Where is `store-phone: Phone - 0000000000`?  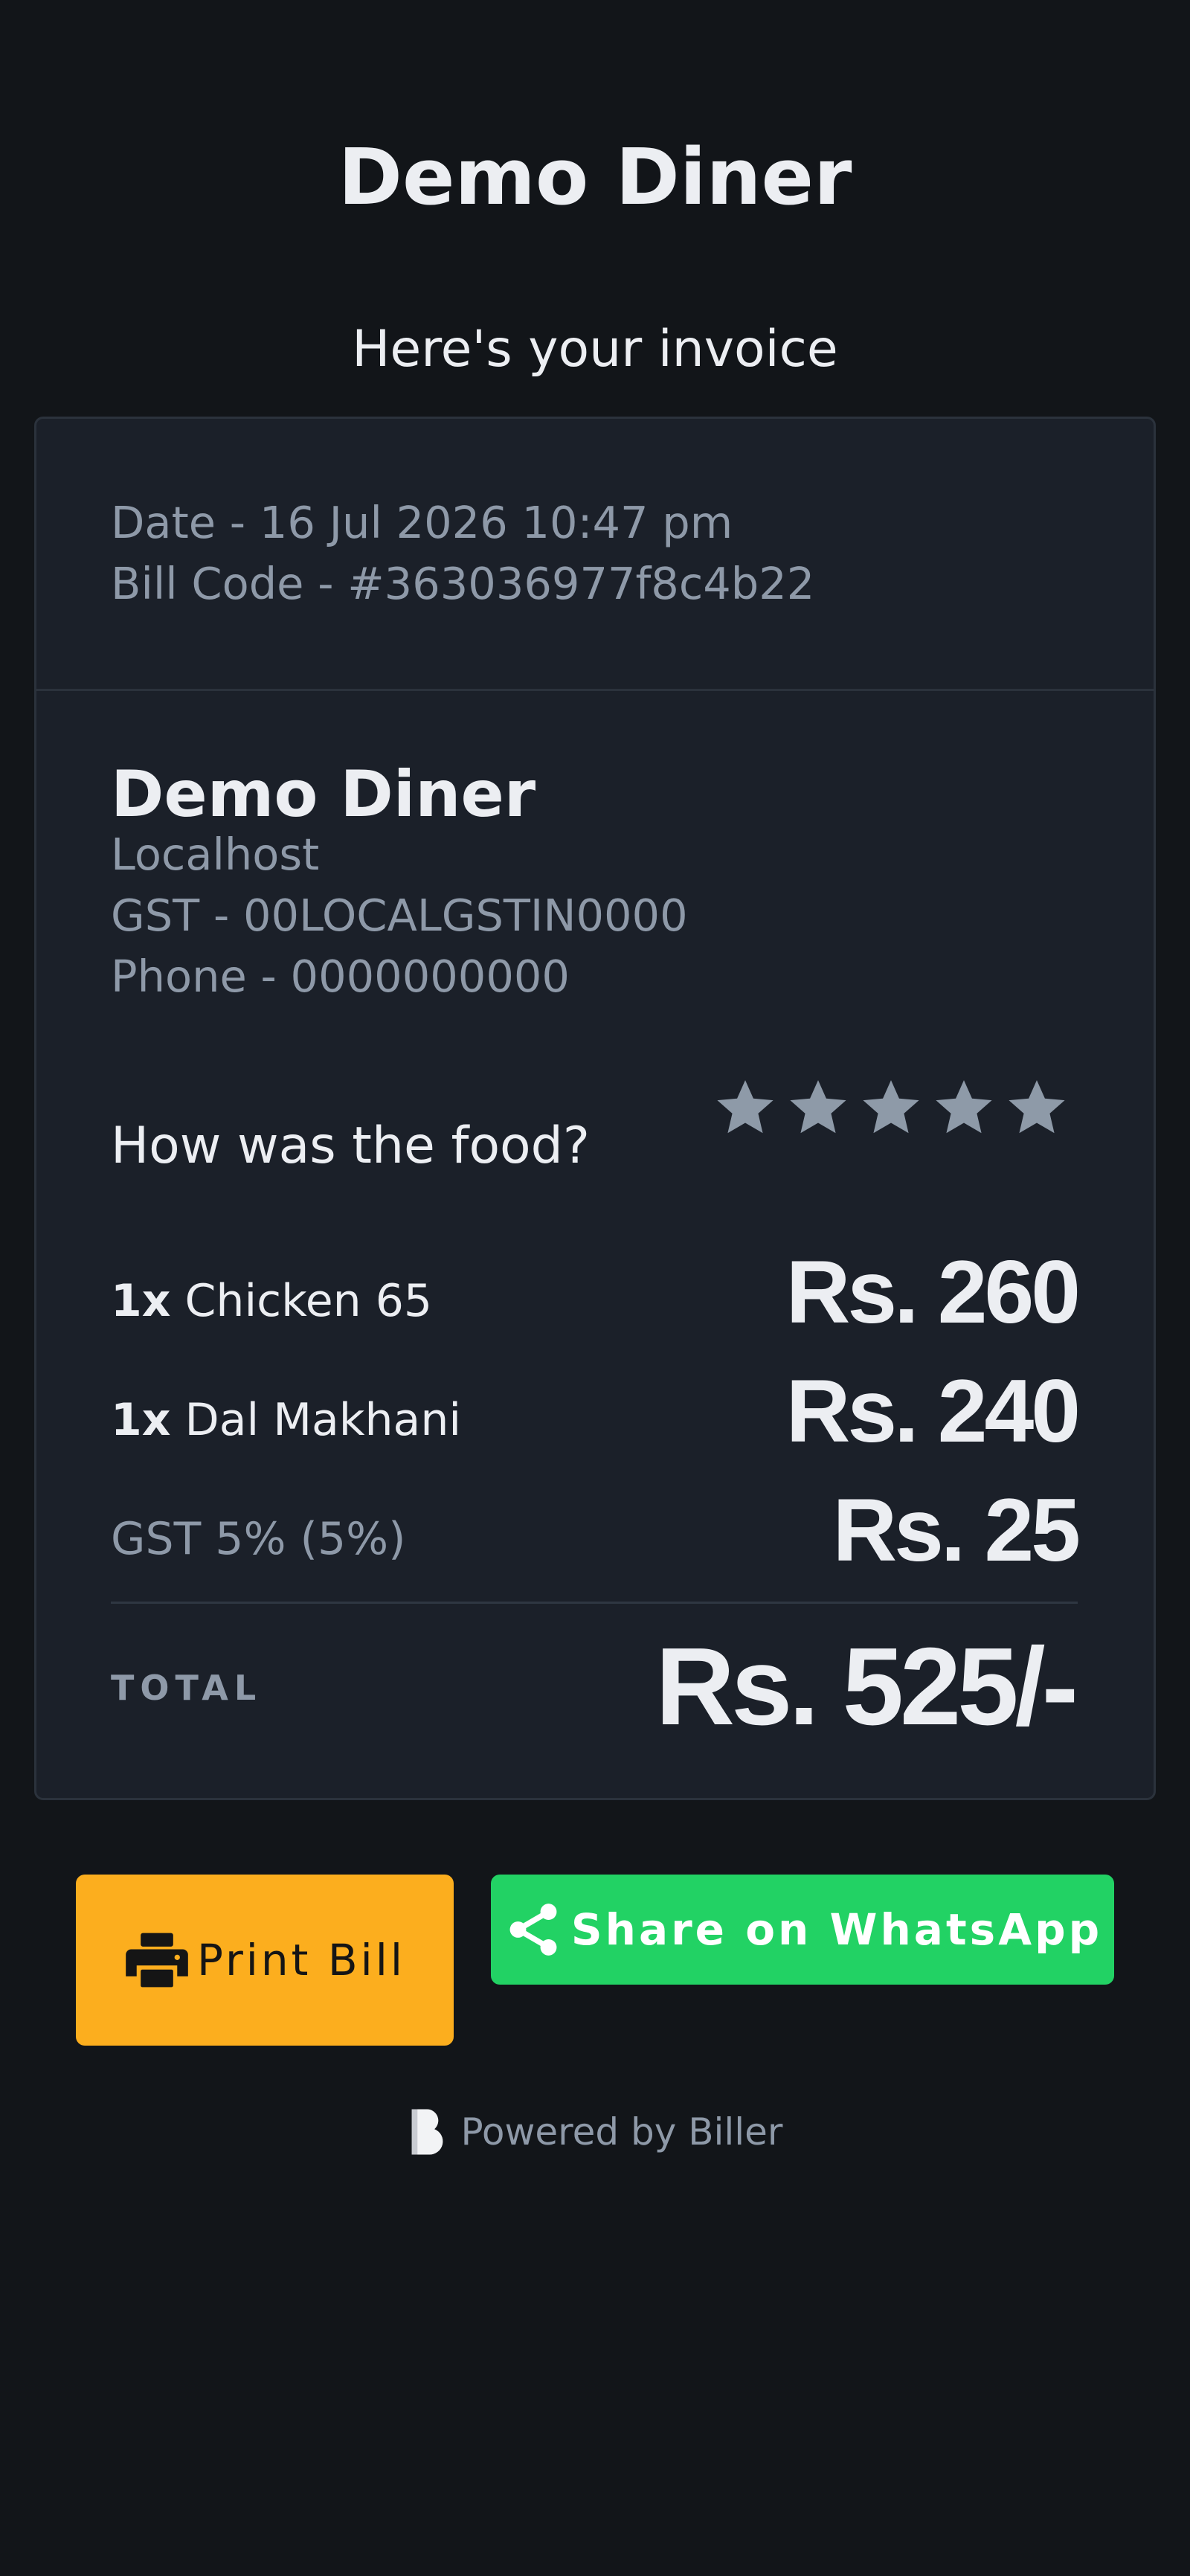
store-phone: Phone - 0000000000 is located at coordinates (340, 976).